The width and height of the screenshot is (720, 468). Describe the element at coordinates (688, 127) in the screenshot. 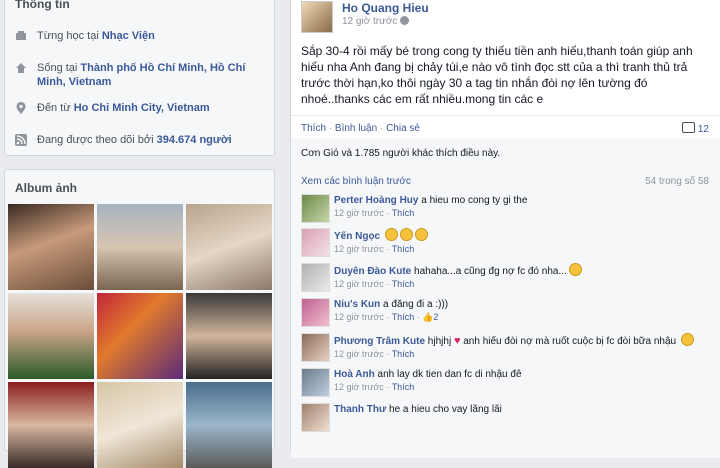

I see `comment-icon` at that location.